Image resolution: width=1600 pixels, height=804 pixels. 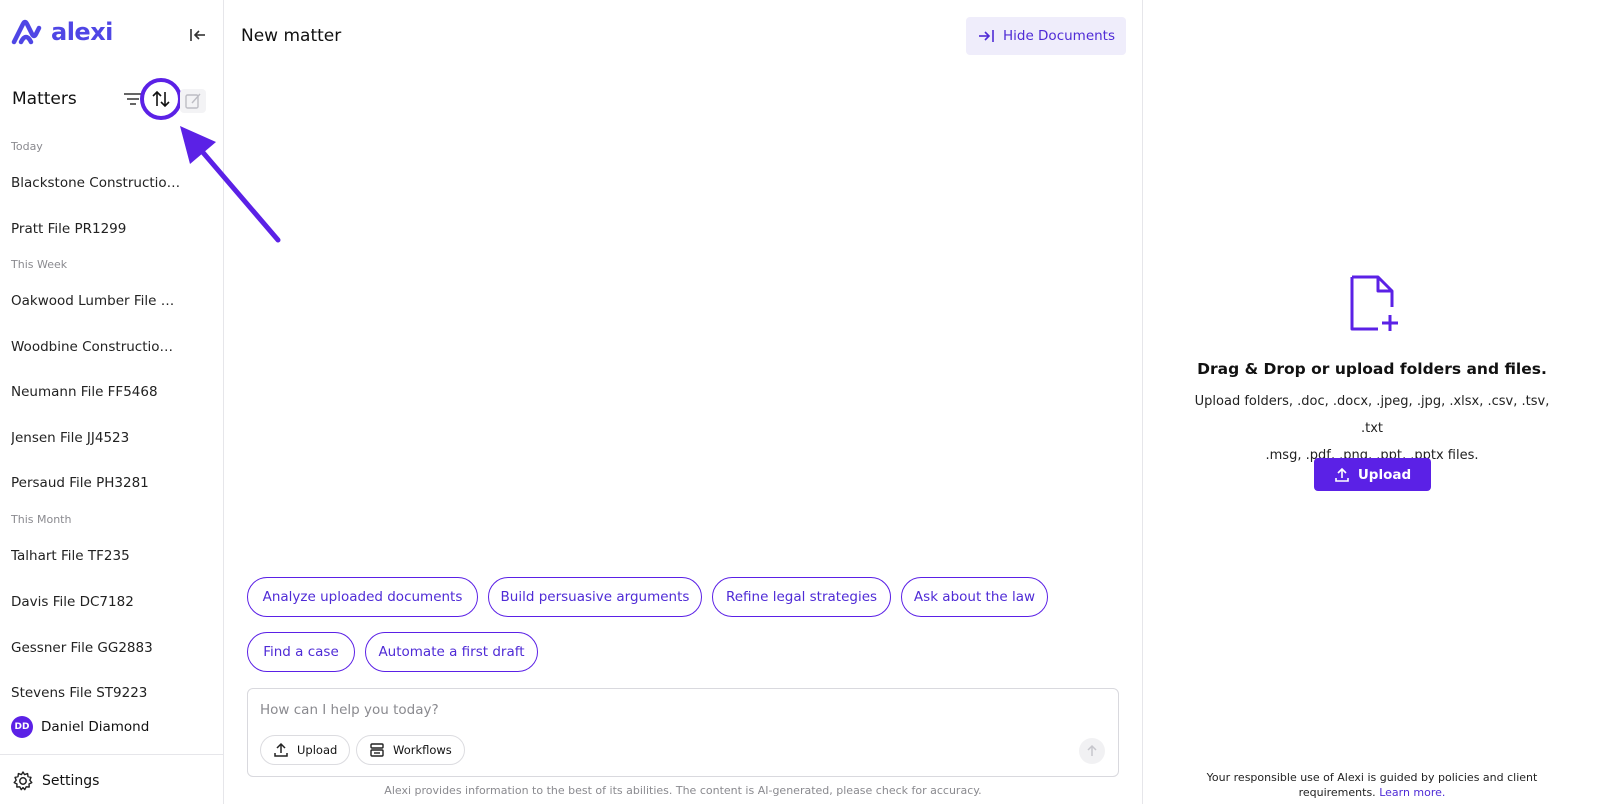 What do you see at coordinates (71, 781) in the screenshot?
I see `settings-label: Settings` at bounding box center [71, 781].